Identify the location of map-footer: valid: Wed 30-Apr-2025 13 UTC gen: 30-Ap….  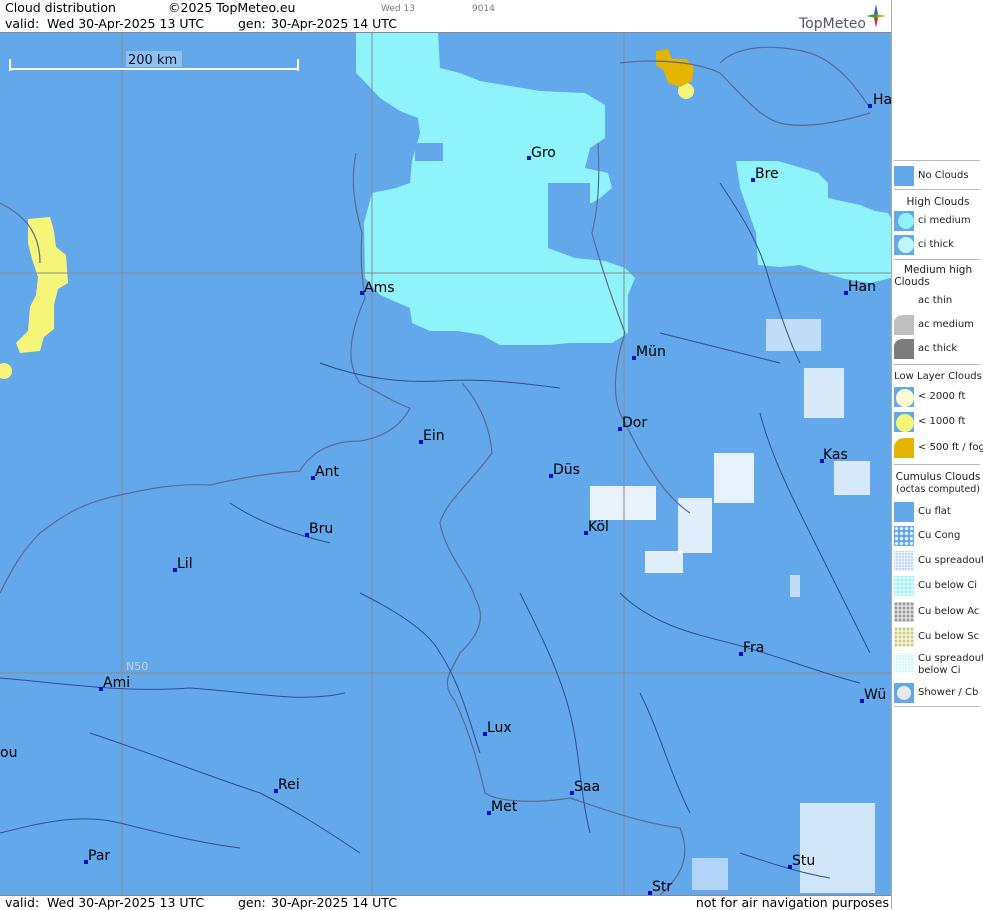
(445, 902).